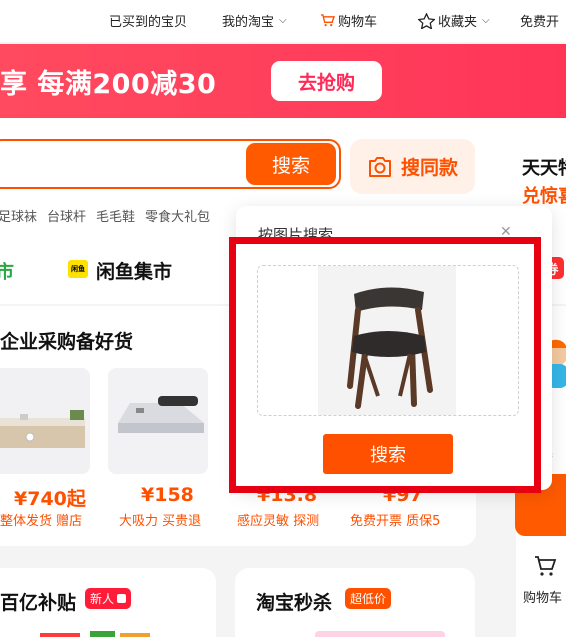 The image size is (566, 637). What do you see at coordinates (122, 598) in the screenshot?
I see `gift-icon` at bounding box center [122, 598].